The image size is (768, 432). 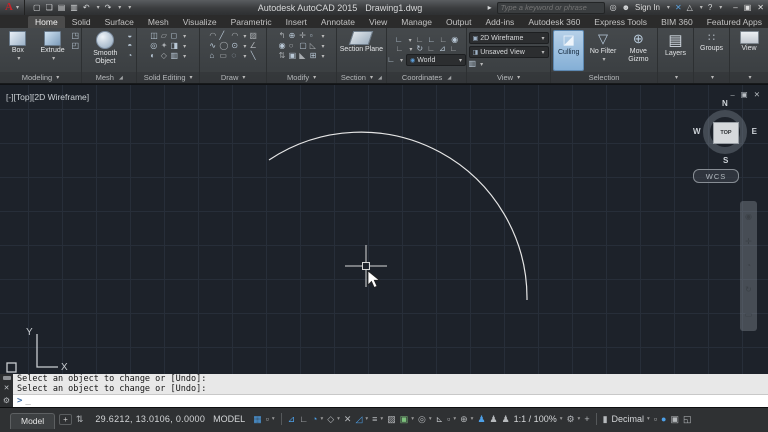 What do you see at coordinates (569, 50) in the screenshot?
I see `culling-button: ◪ Culling` at bounding box center [569, 50].